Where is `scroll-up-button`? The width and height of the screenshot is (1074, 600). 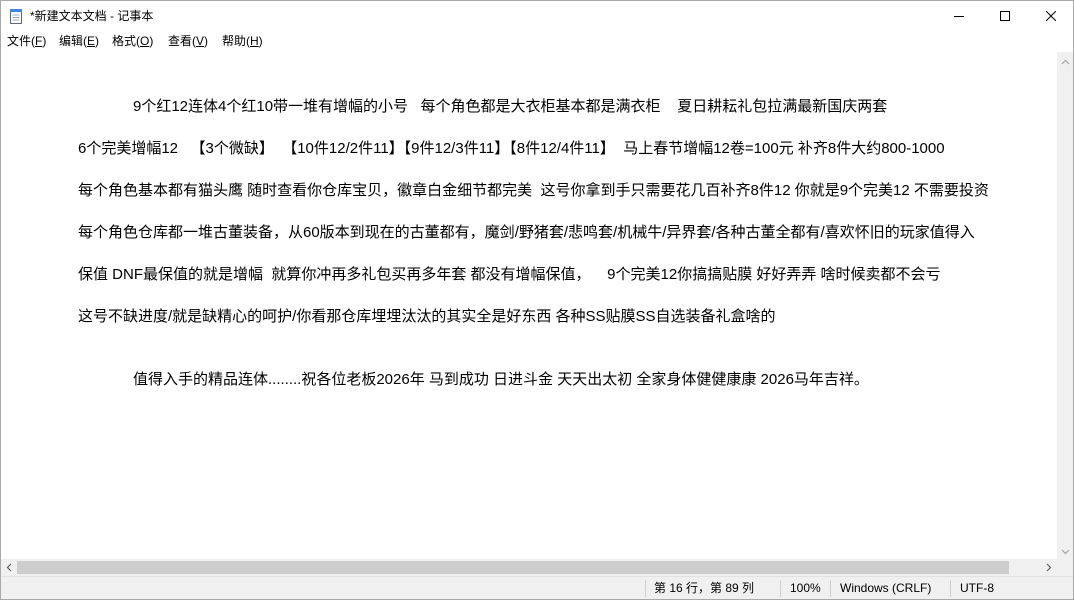 scroll-up-button is located at coordinates (1065, 60).